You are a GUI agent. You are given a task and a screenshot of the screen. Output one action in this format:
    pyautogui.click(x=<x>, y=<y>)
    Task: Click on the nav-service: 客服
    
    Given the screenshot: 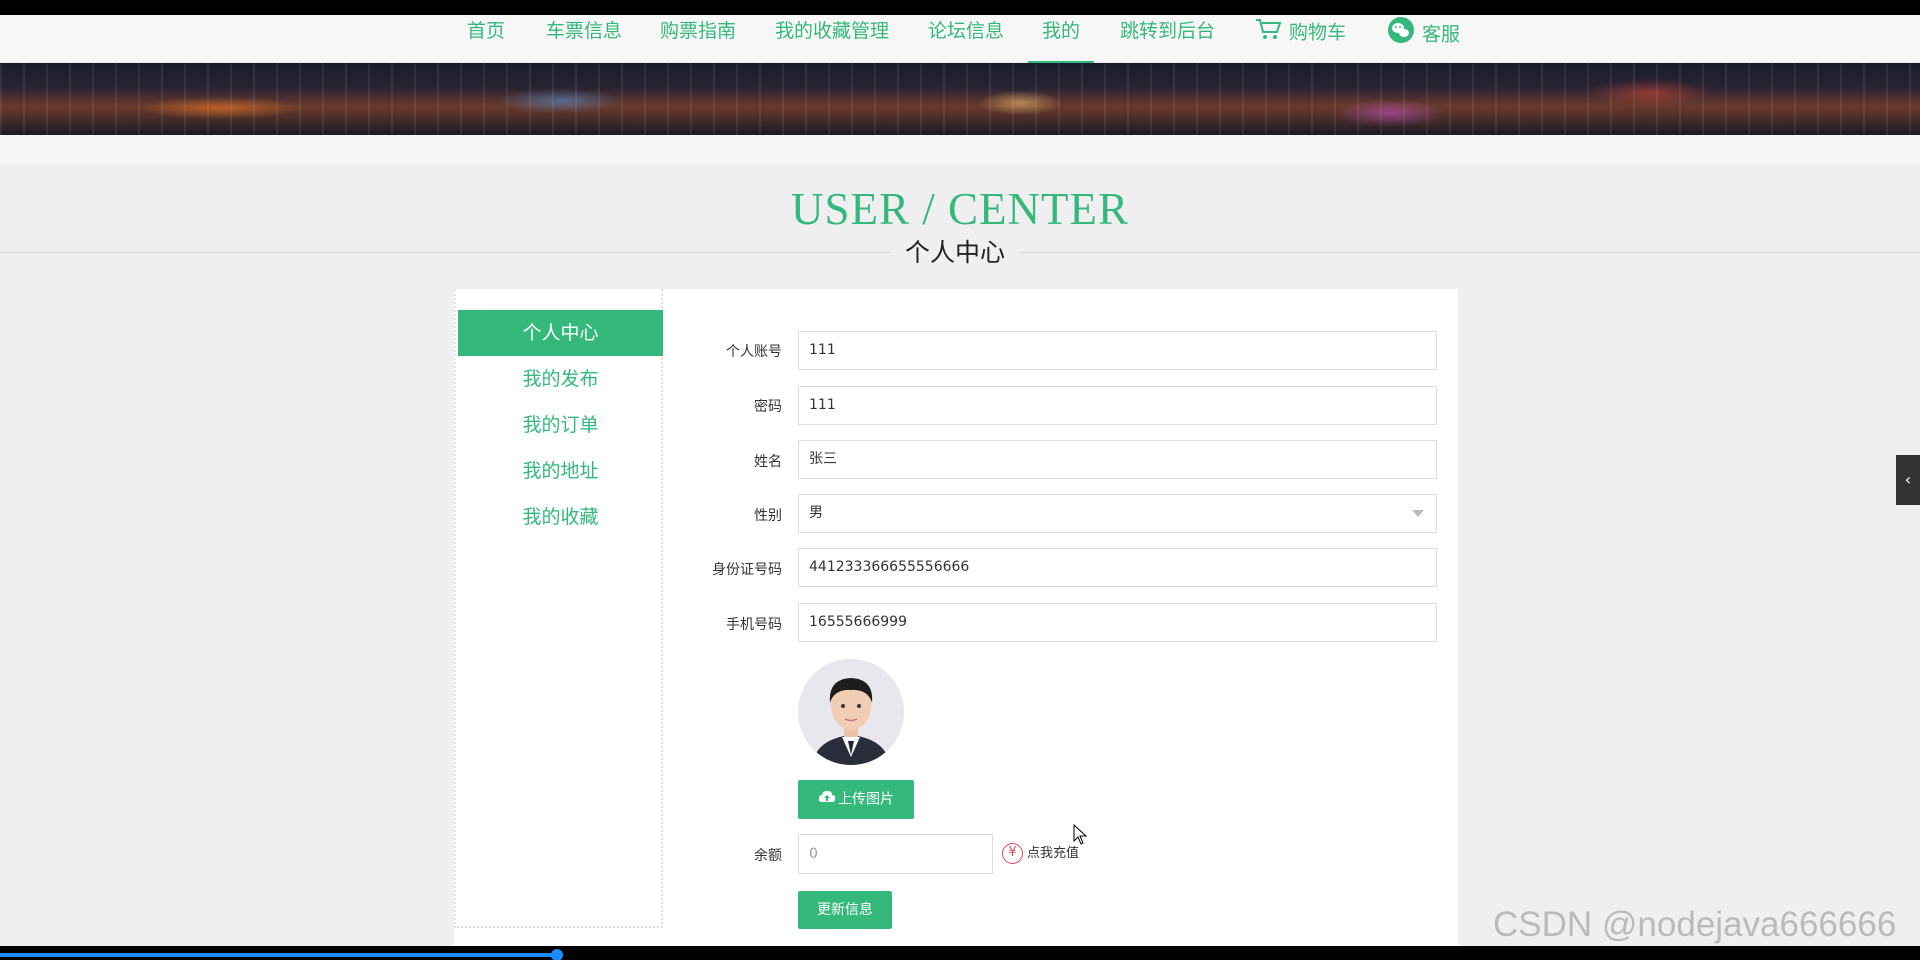 What is the action you would take?
    pyautogui.click(x=1423, y=39)
    